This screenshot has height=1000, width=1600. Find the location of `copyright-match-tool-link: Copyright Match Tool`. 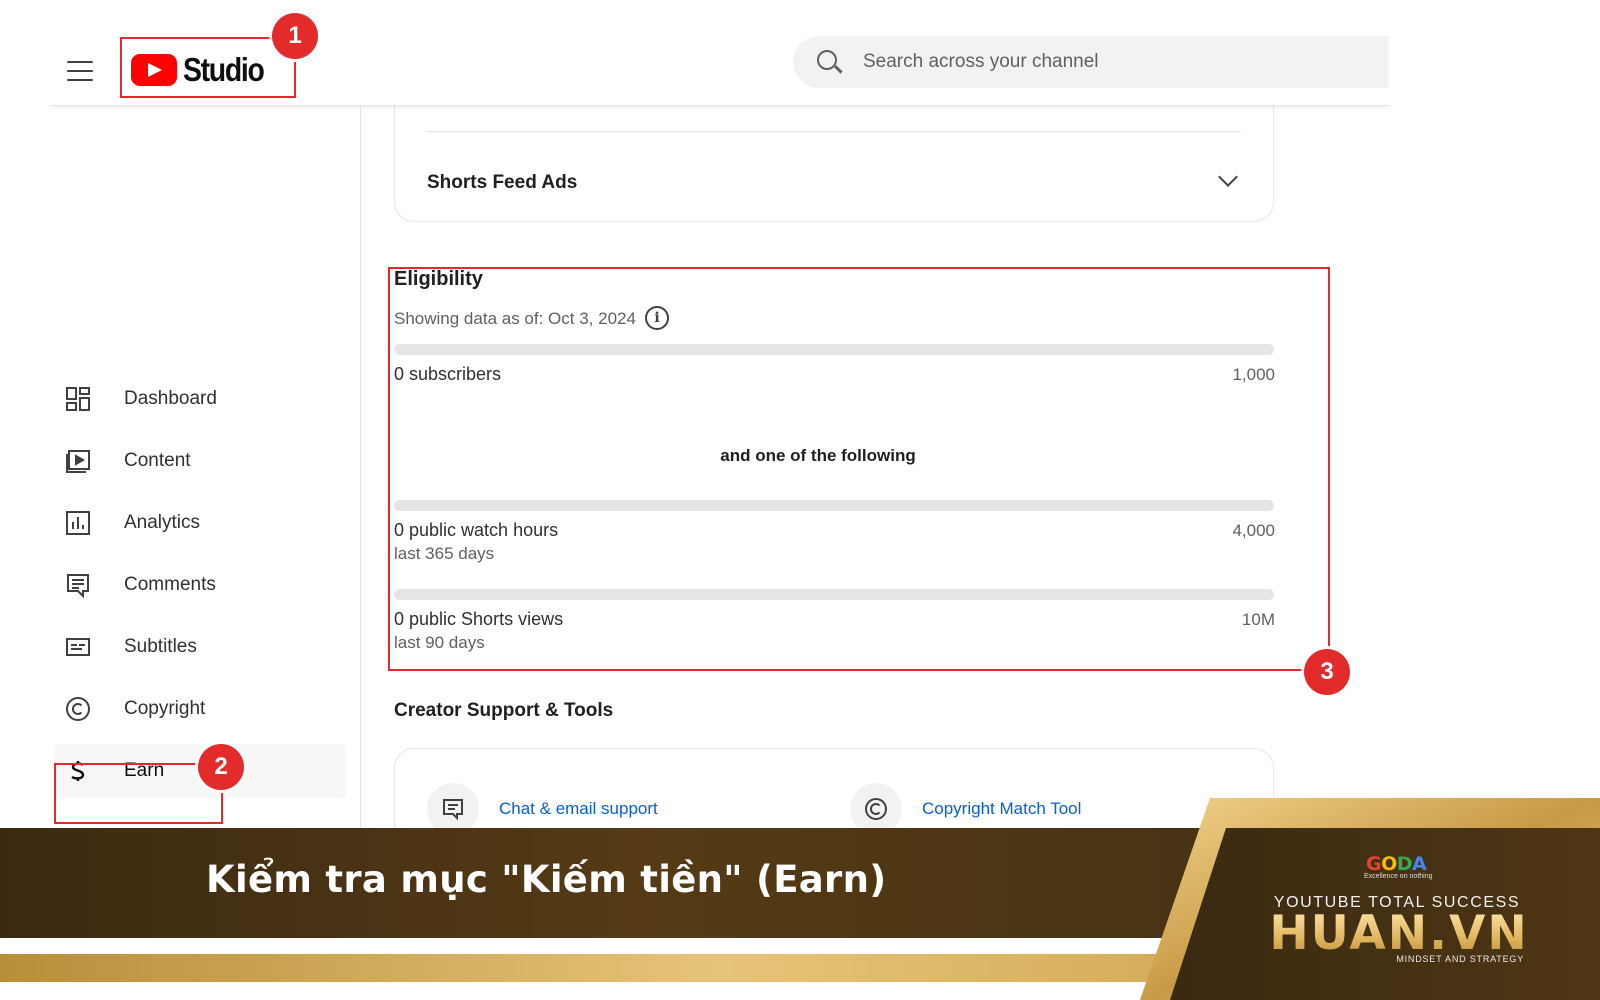

copyright-match-tool-link: Copyright Match Tool is located at coordinates (965, 805).